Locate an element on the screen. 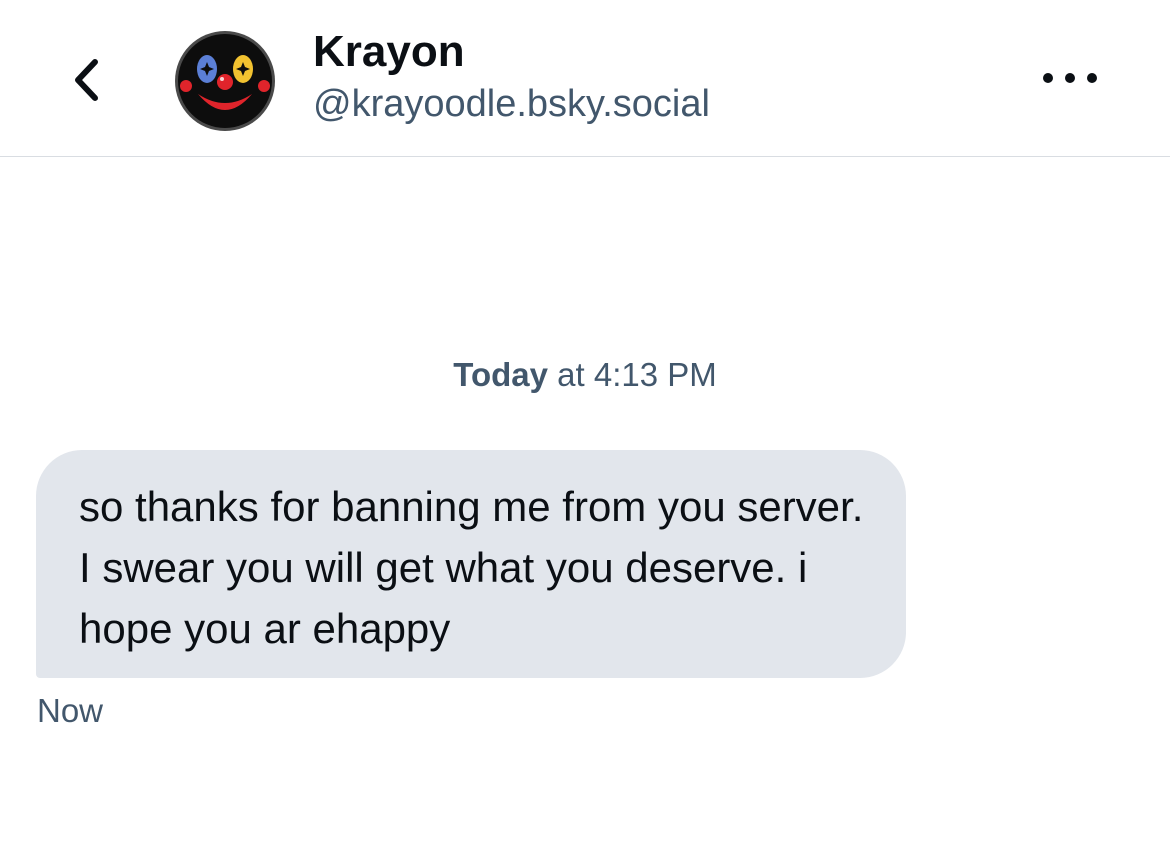 The width and height of the screenshot is (1170, 845). avatar is located at coordinates (225, 81).